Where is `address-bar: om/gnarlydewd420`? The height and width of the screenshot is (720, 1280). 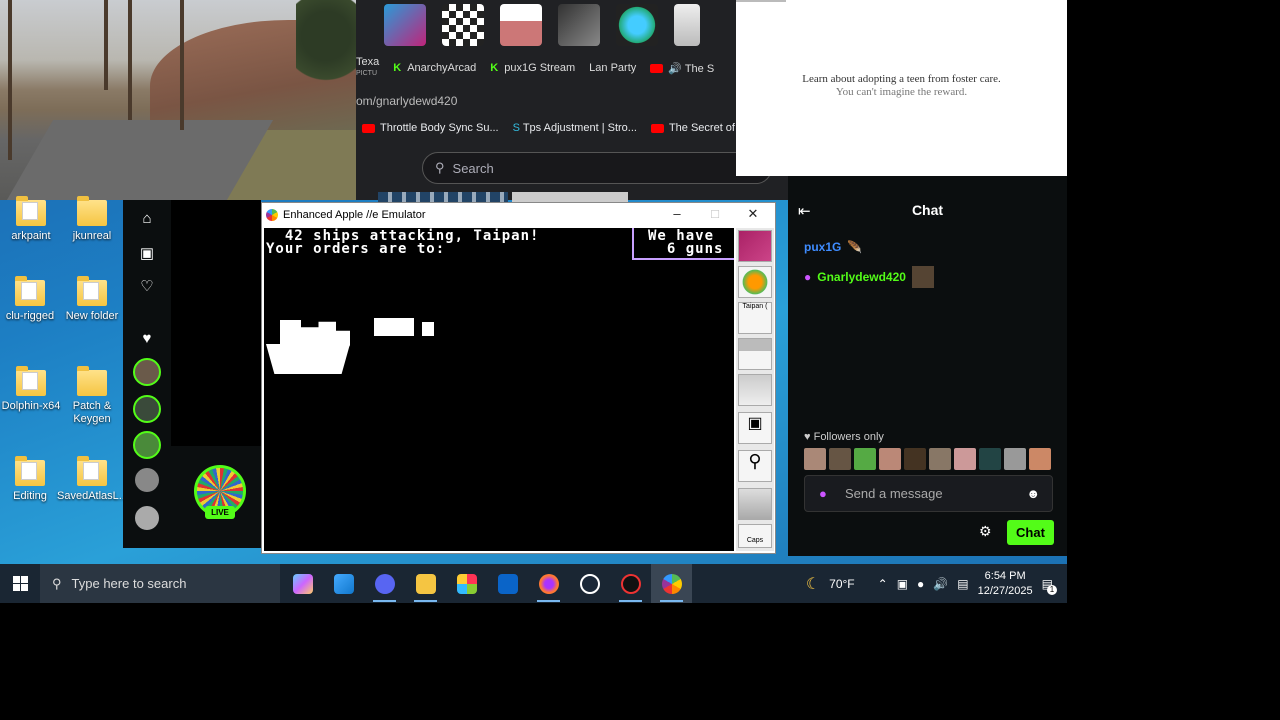
address-bar: om/gnarlydewd420 is located at coordinates (406, 101).